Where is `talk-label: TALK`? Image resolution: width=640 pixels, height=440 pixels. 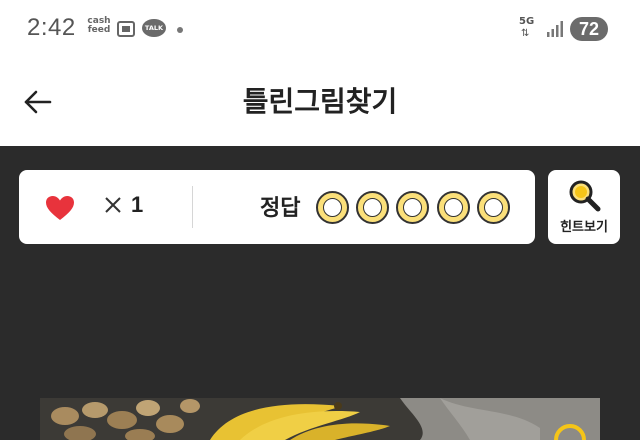 talk-label: TALK is located at coordinates (154, 28).